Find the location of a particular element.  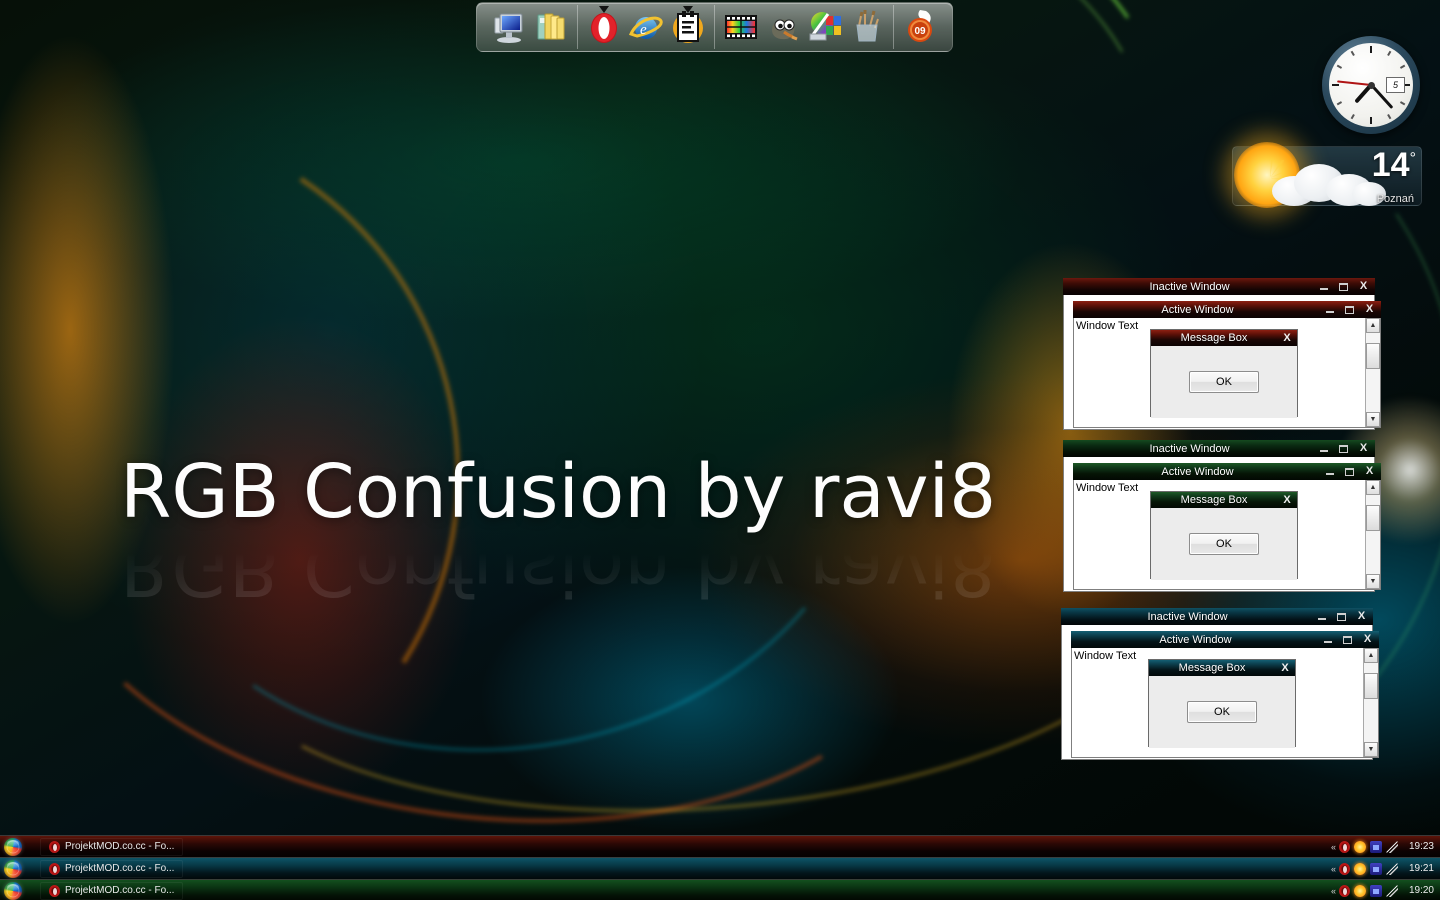

active-window-controls: X is located at coordinates (1349, 310).